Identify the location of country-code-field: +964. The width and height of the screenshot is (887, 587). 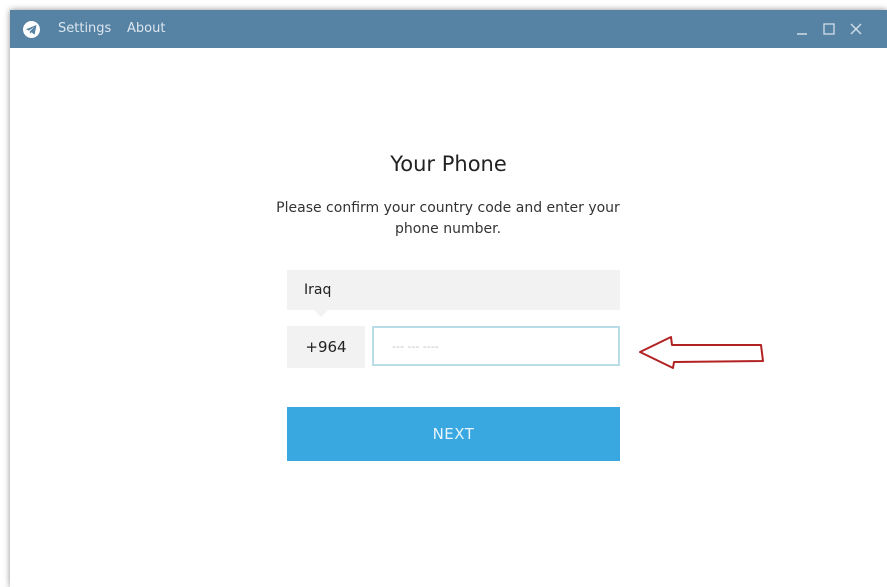
(326, 347).